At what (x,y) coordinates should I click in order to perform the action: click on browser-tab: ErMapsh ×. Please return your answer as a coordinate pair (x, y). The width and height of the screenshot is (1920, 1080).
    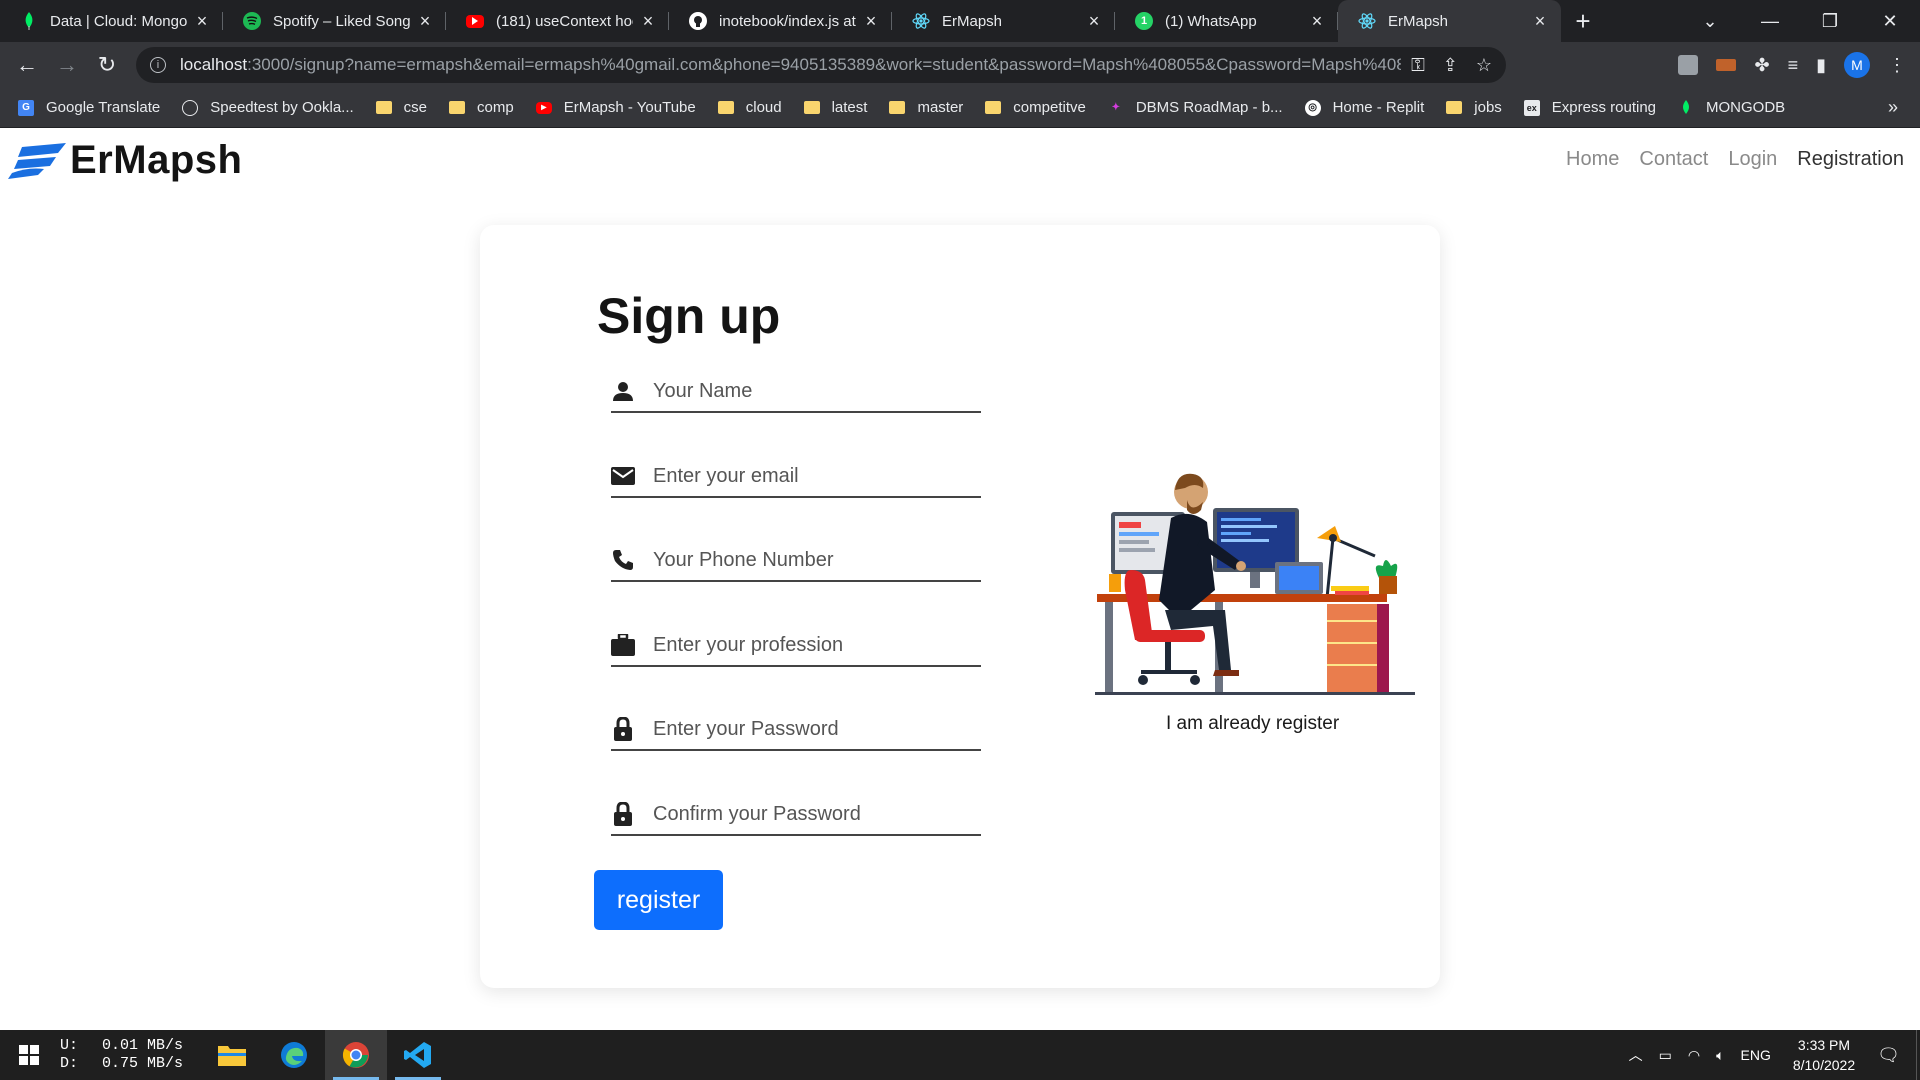
    Looking at the image, I should click on (1003, 21).